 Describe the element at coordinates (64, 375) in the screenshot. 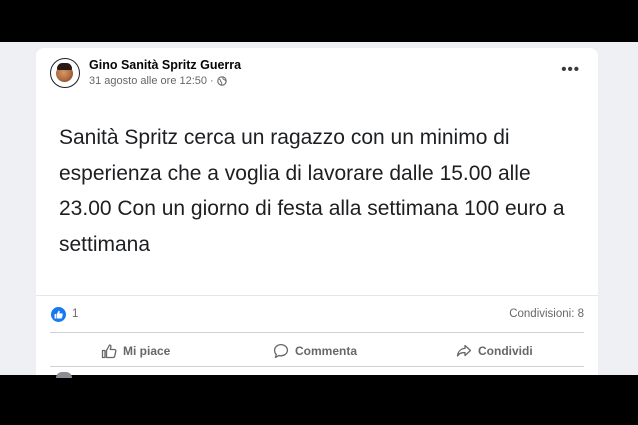

I see `next-comment-avatar` at that location.